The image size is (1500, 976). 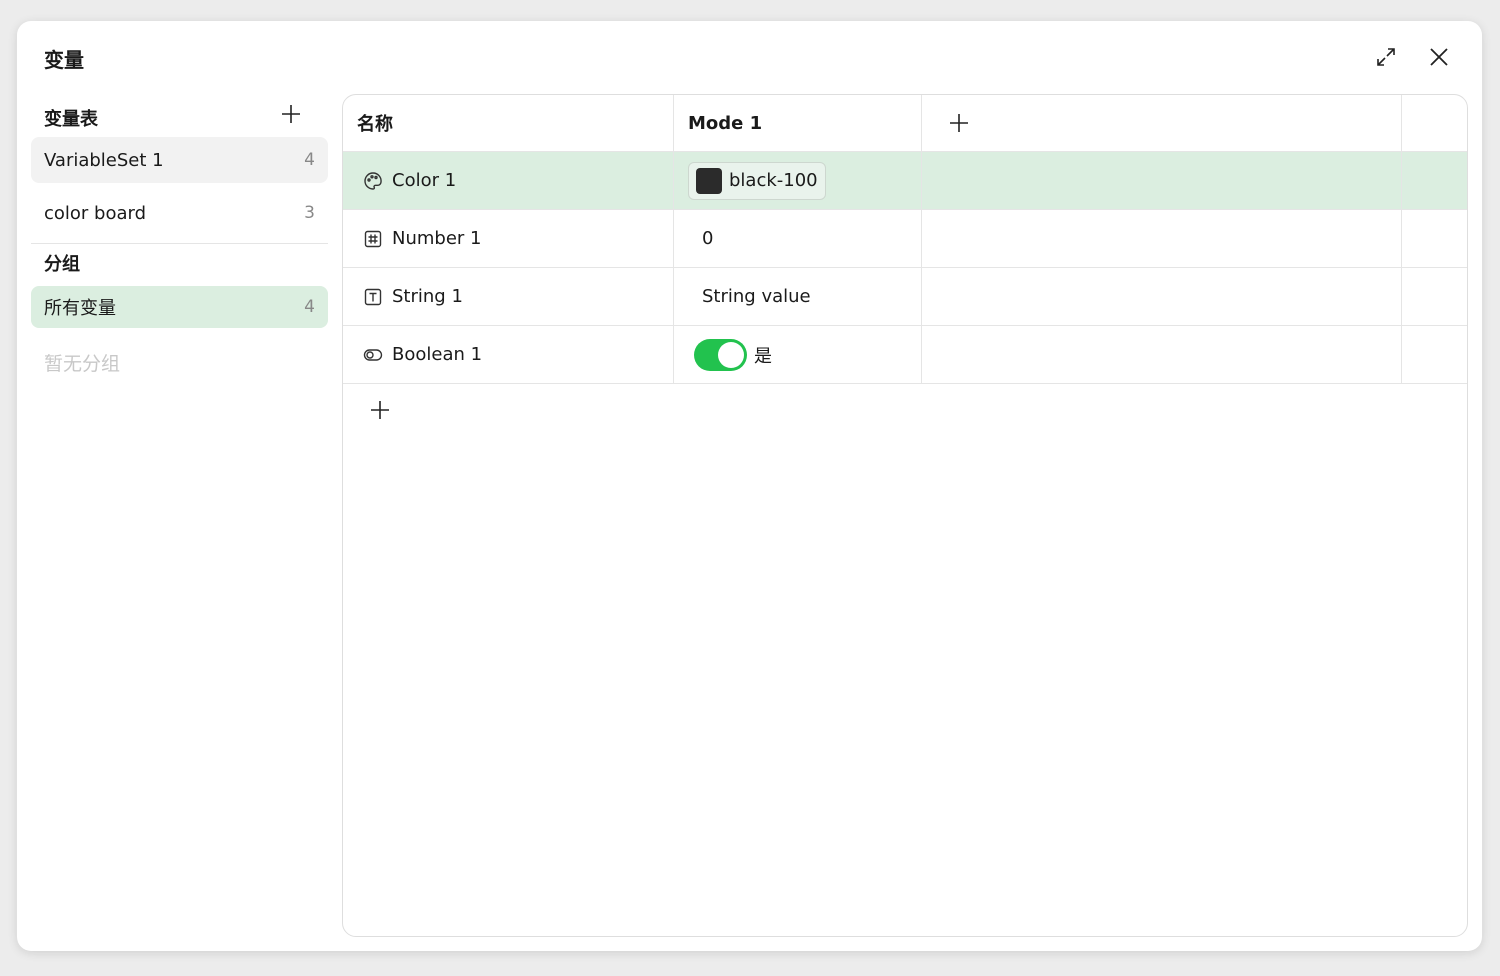 I want to click on variable-name: Color 1, so click(x=424, y=180).